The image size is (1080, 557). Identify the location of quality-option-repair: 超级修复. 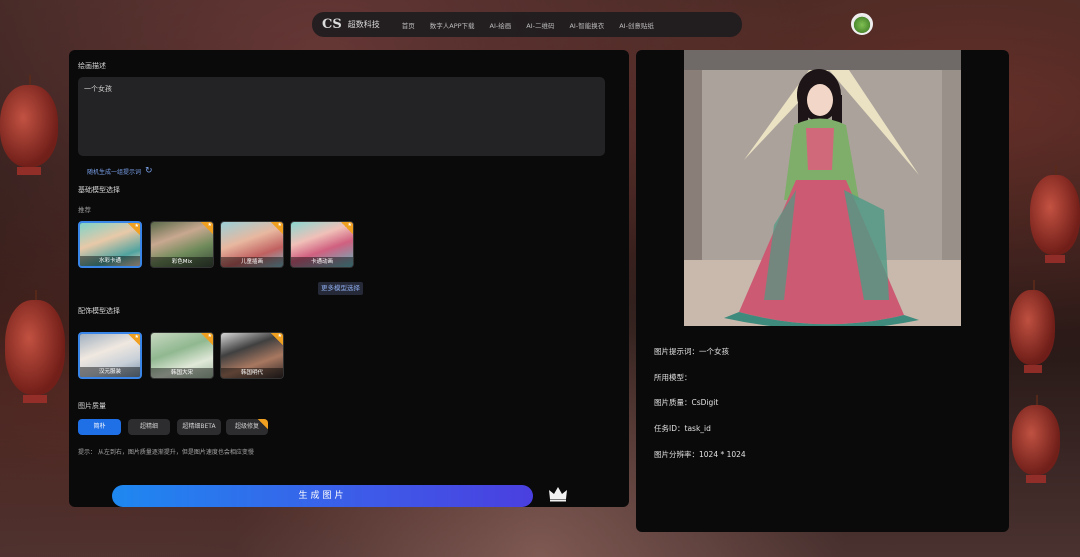
(247, 427).